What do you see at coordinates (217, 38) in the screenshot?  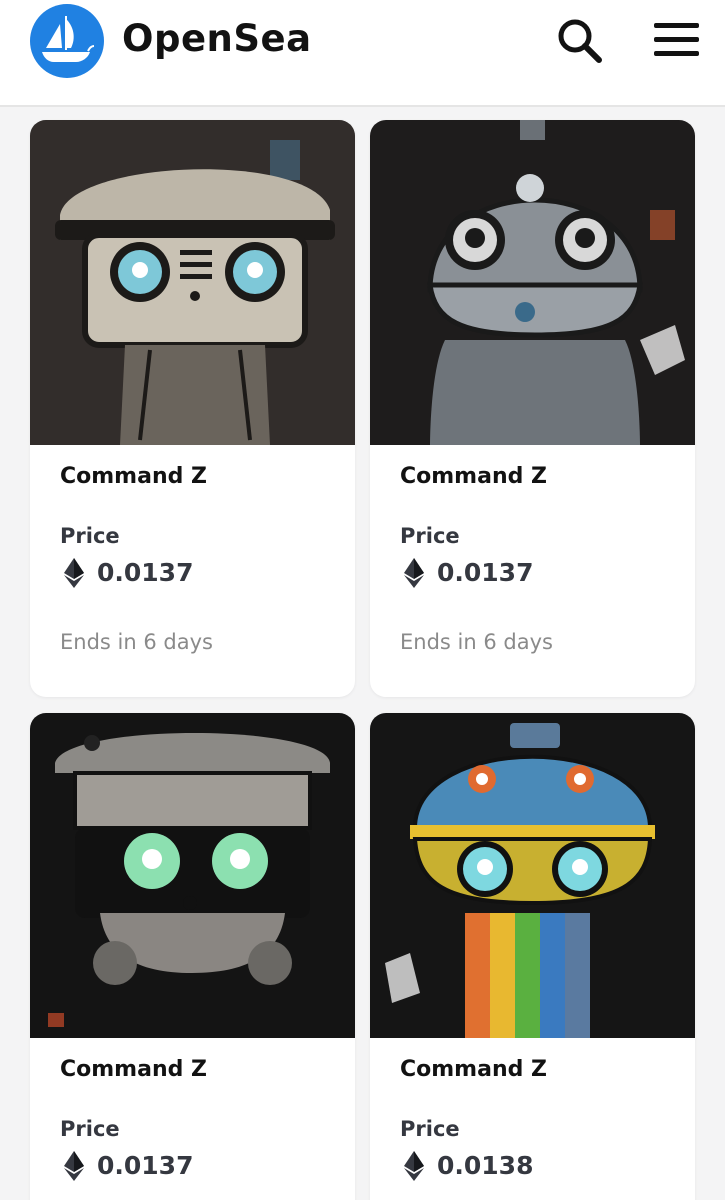 I see `brand-name: OpenSea` at bounding box center [217, 38].